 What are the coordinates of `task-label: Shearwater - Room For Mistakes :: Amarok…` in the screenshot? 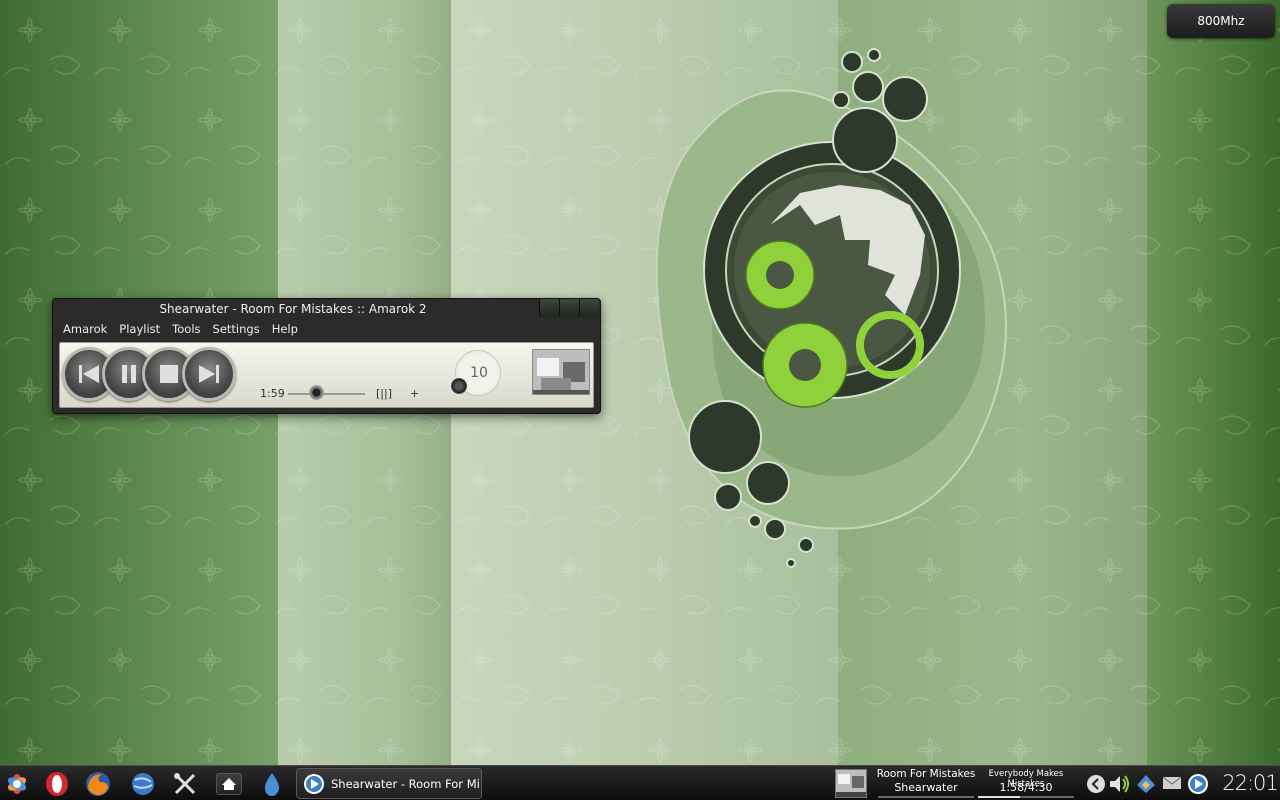 It's located at (405, 784).